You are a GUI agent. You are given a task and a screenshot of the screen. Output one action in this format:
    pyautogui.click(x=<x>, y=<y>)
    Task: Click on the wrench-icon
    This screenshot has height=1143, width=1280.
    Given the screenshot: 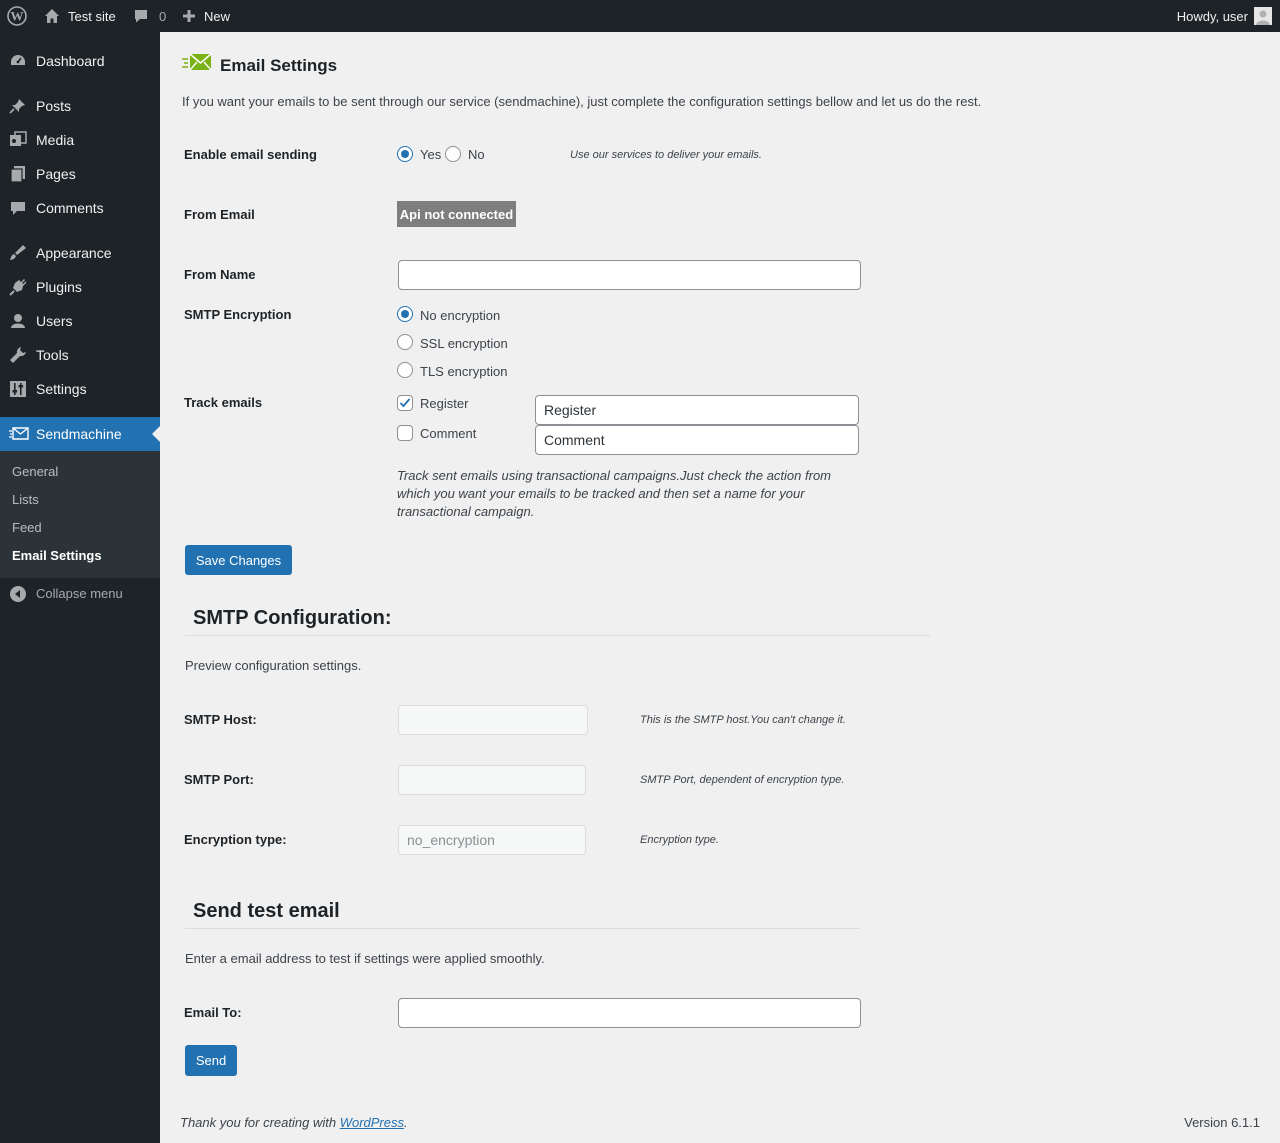 What is the action you would take?
    pyautogui.click(x=18, y=355)
    